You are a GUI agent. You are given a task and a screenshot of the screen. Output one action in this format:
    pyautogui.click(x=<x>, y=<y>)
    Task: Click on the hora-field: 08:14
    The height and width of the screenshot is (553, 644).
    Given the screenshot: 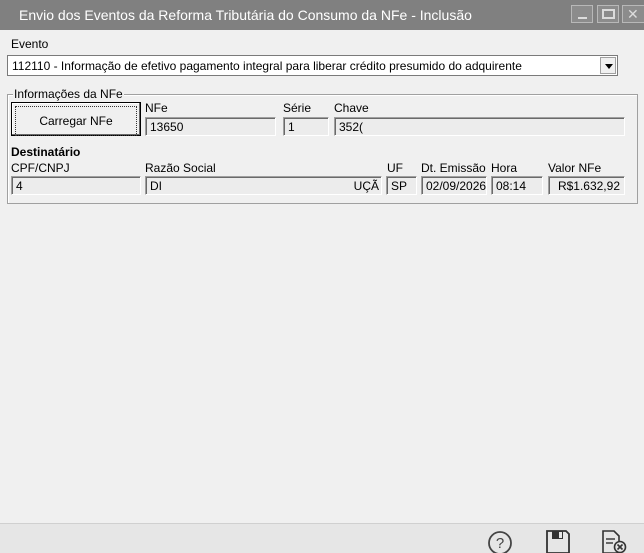 What is the action you would take?
    pyautogui.click(x=517, y=185)
    